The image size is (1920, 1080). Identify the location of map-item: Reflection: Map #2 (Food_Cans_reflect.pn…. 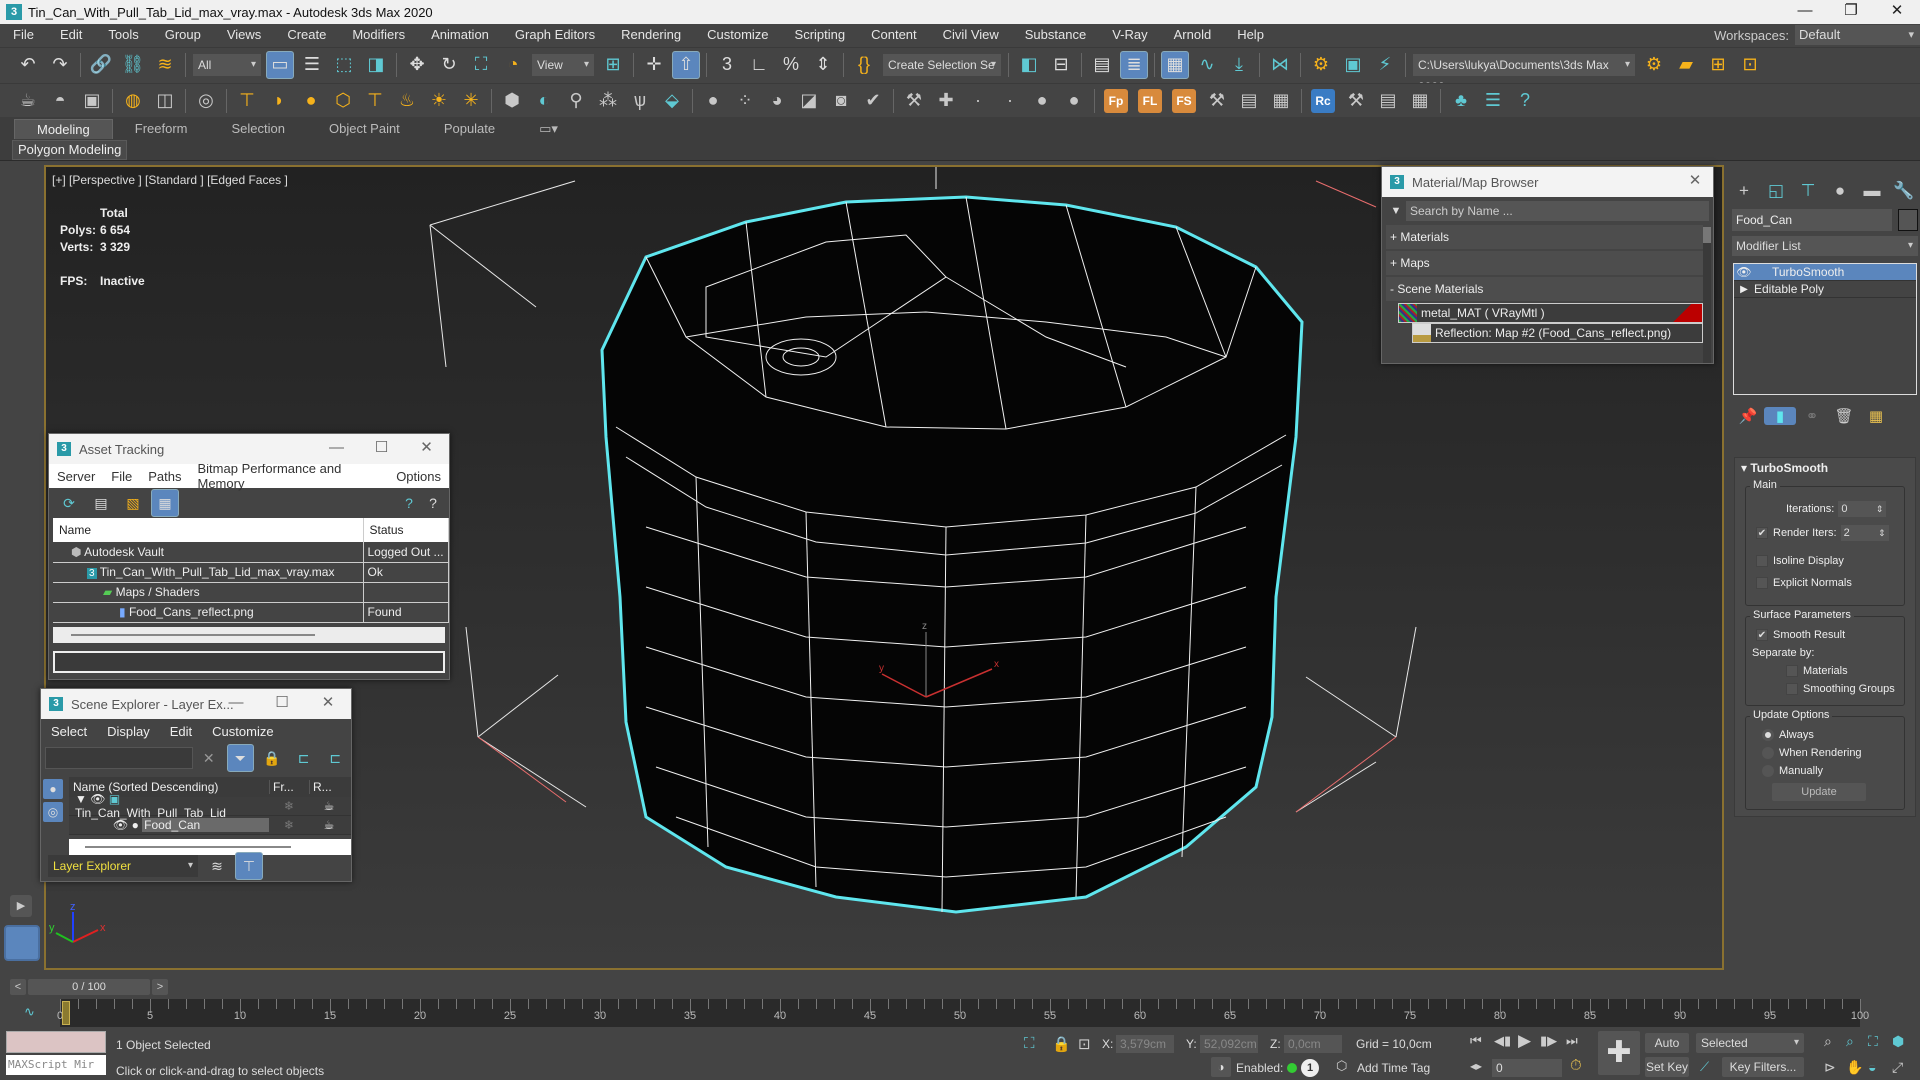
(1557, 333).